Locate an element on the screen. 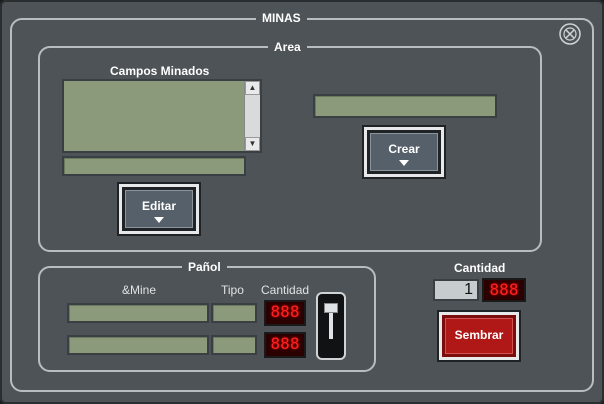  close-icon is located at coordinates (570, 34).